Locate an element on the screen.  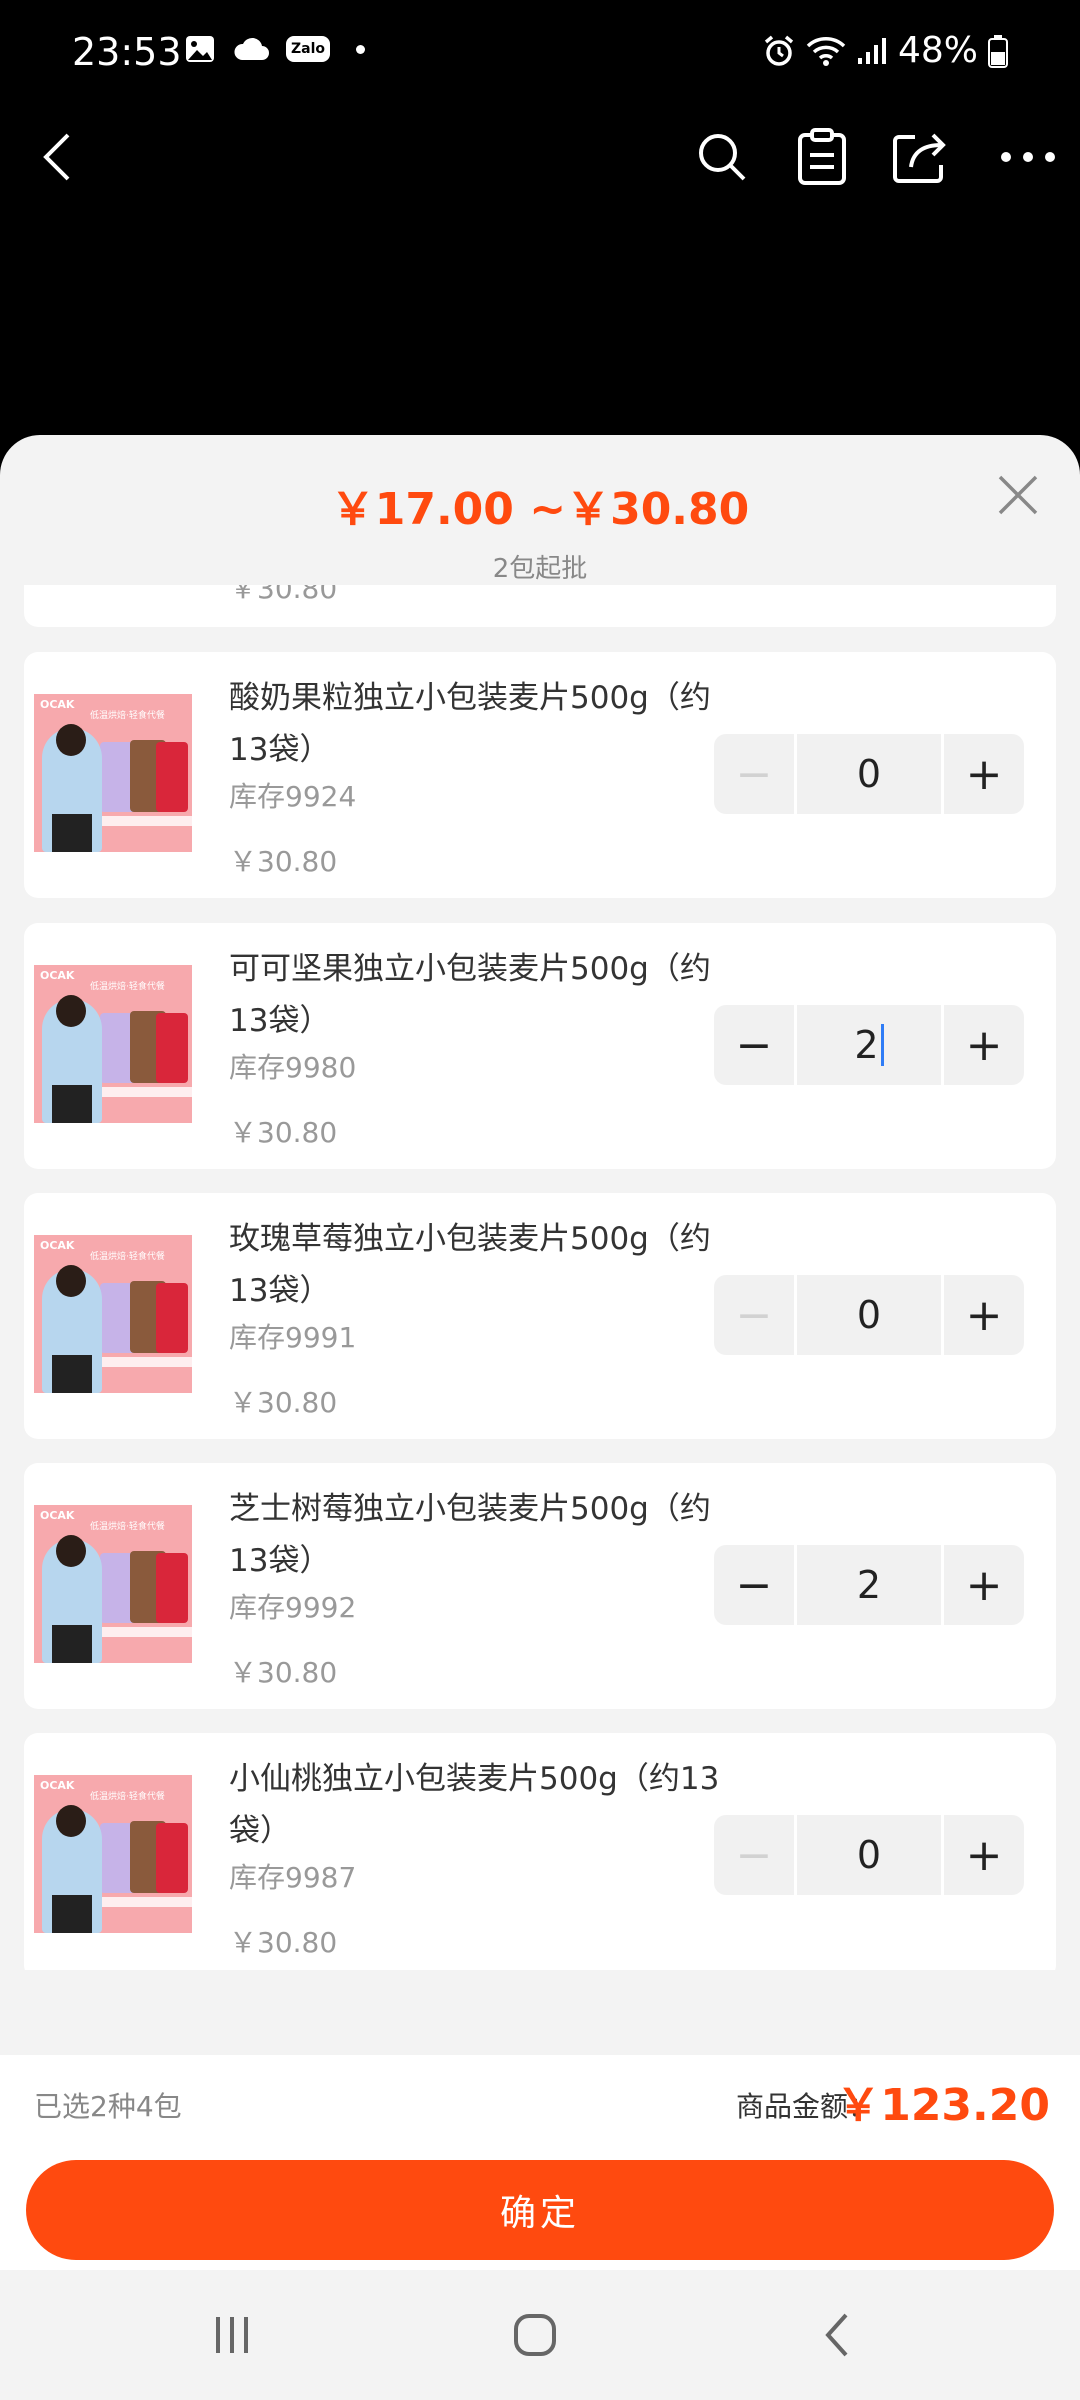
selected-count: 已选2种4包 is located at coordinates (108, 2106).